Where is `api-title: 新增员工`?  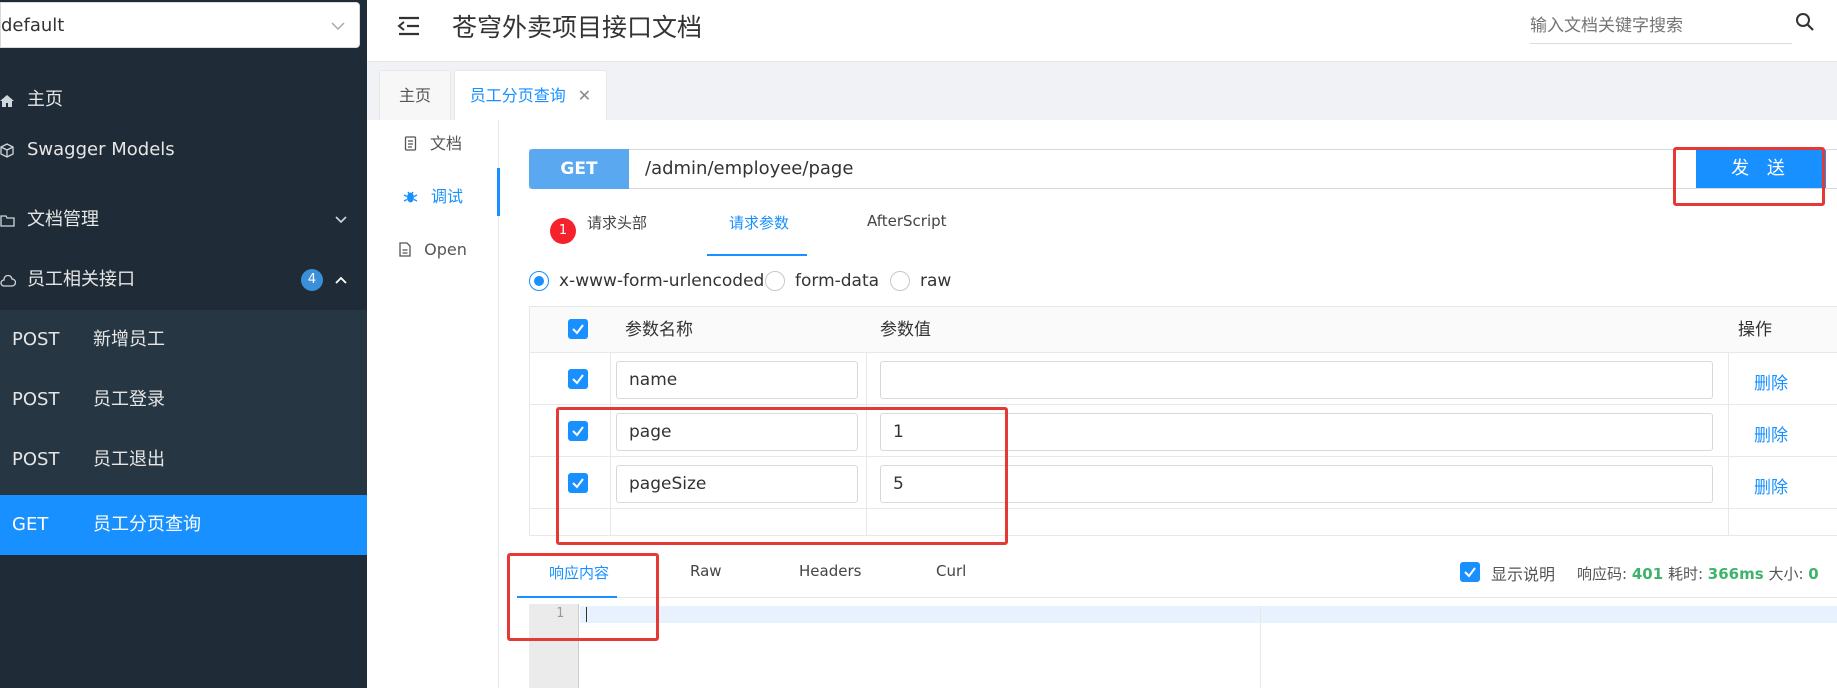
api-title: 新增员工 is located at coordinates (129, 339).